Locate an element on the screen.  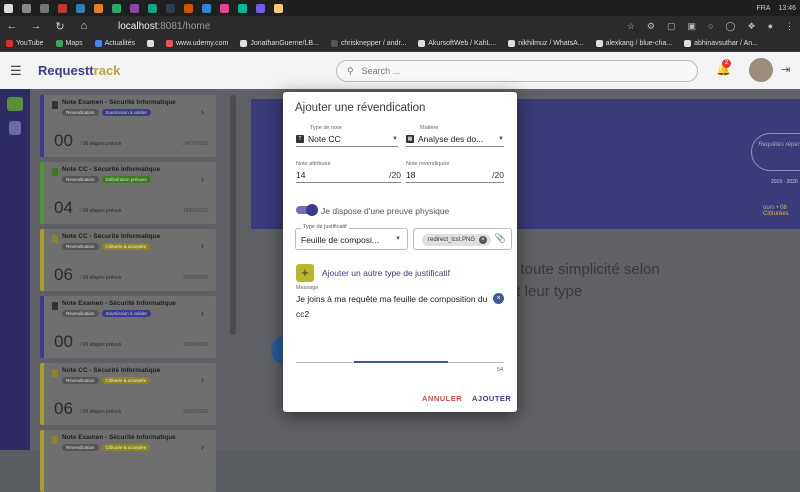
news-icon is located at coordinates (98, 43).